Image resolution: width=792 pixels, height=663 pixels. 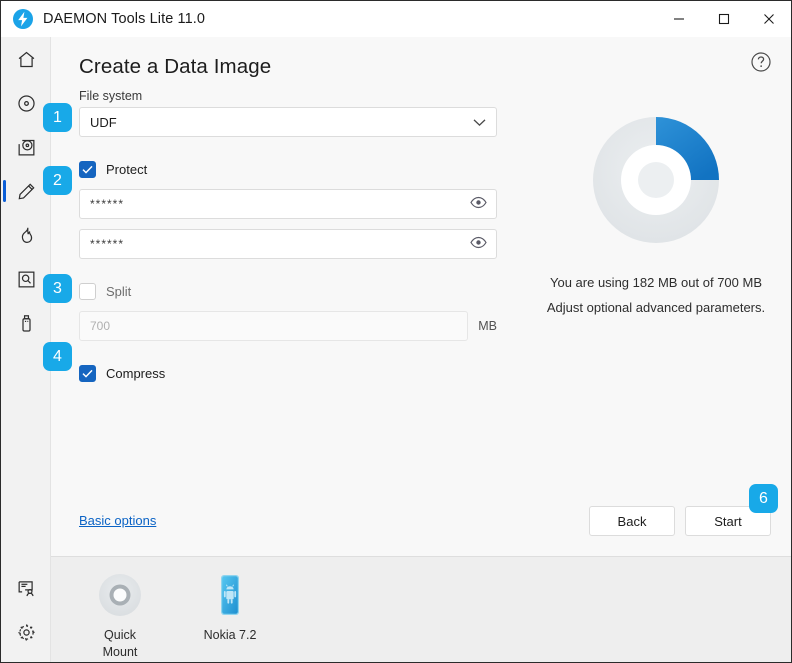 I want to click on split-label: Split, so click(x=119, y=291).